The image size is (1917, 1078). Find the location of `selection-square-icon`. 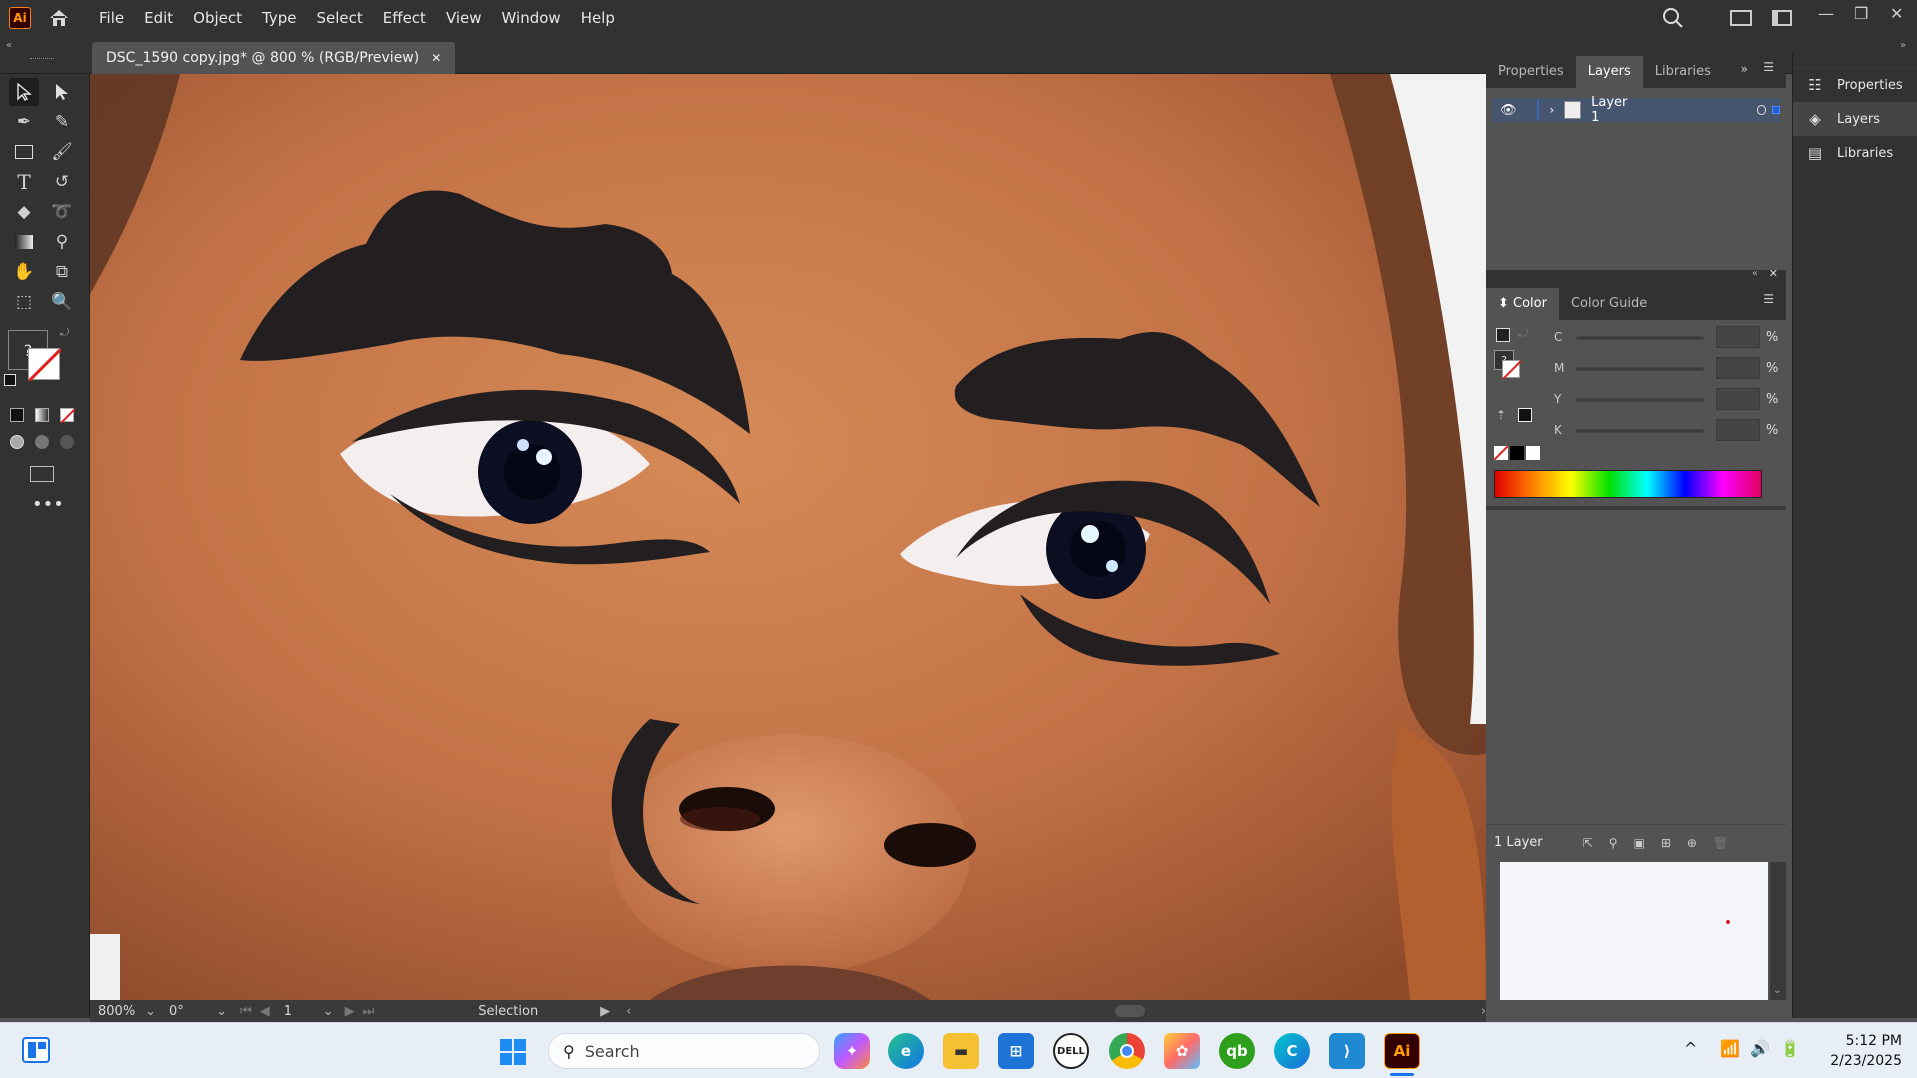

selection-square-icon is located at coordinates (1776, 110).